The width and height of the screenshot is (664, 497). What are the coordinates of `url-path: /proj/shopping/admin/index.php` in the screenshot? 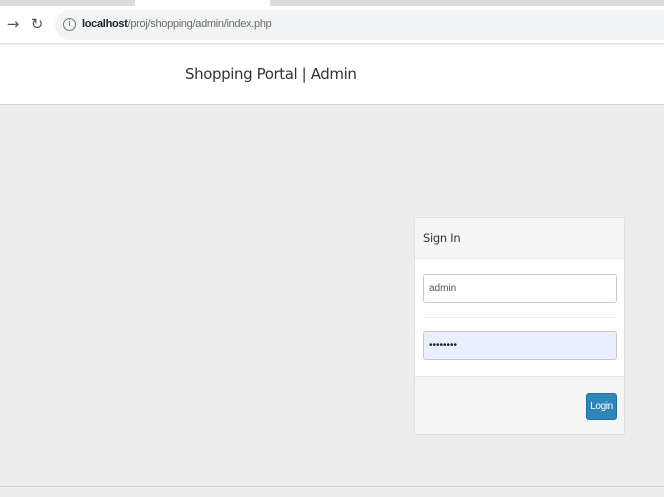 It's located at (199, 24).